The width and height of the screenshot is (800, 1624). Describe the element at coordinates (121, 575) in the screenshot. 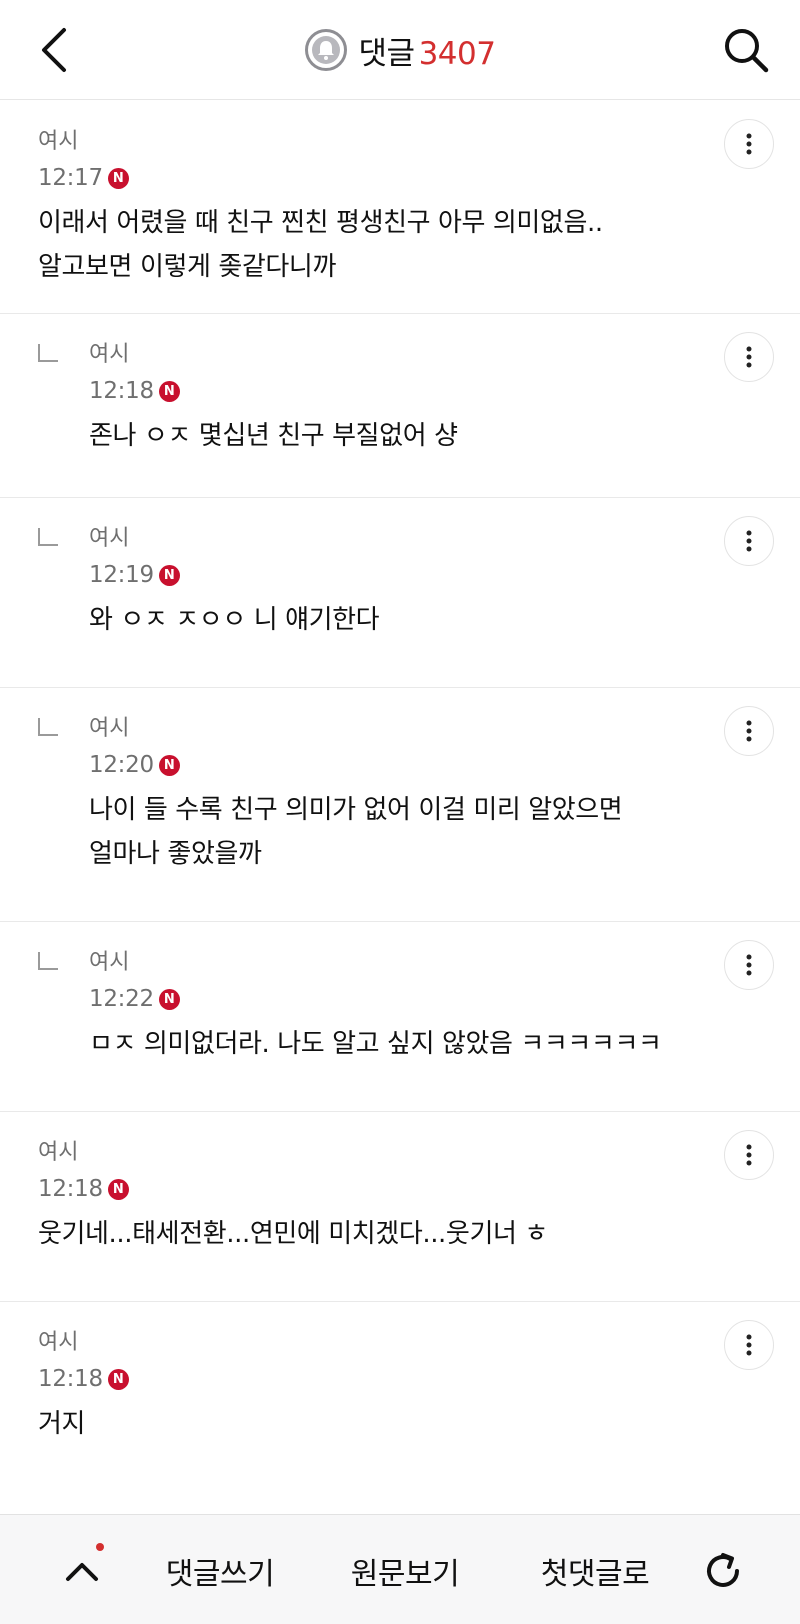

I see `comment-time: 12:19` at that location.